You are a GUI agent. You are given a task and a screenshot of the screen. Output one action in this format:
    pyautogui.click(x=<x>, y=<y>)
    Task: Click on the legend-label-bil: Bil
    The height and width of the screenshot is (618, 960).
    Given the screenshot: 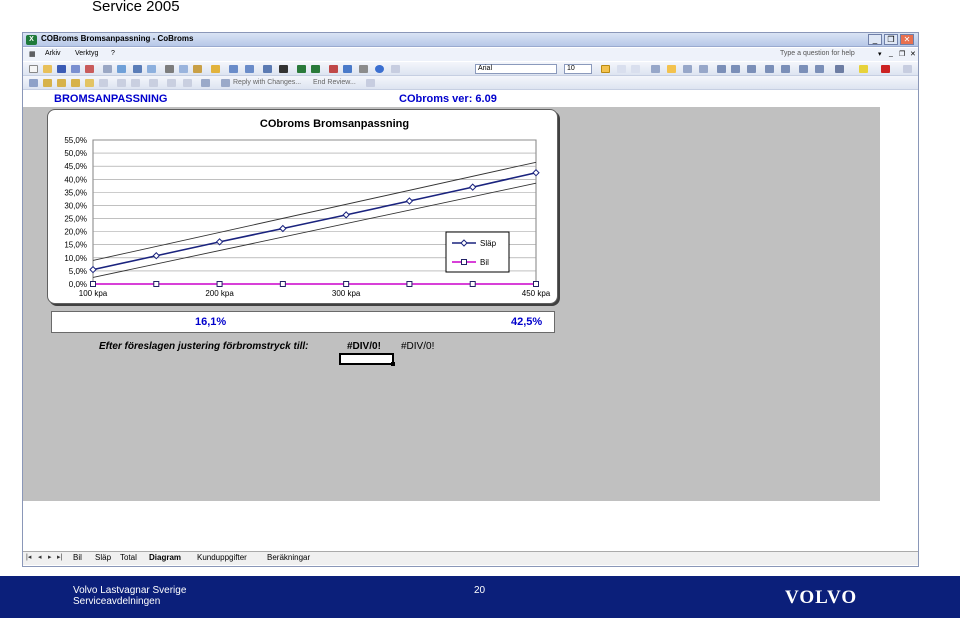 What is the action you would take?
    pyautogui.click(x=484, y=262)
    